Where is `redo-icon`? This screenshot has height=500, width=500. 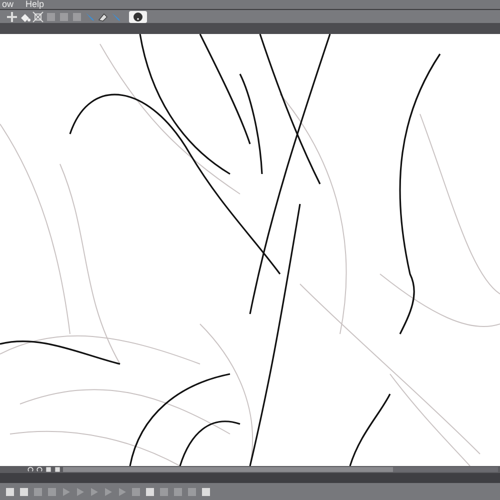
redo-icon is located at coordinates (39, 469).